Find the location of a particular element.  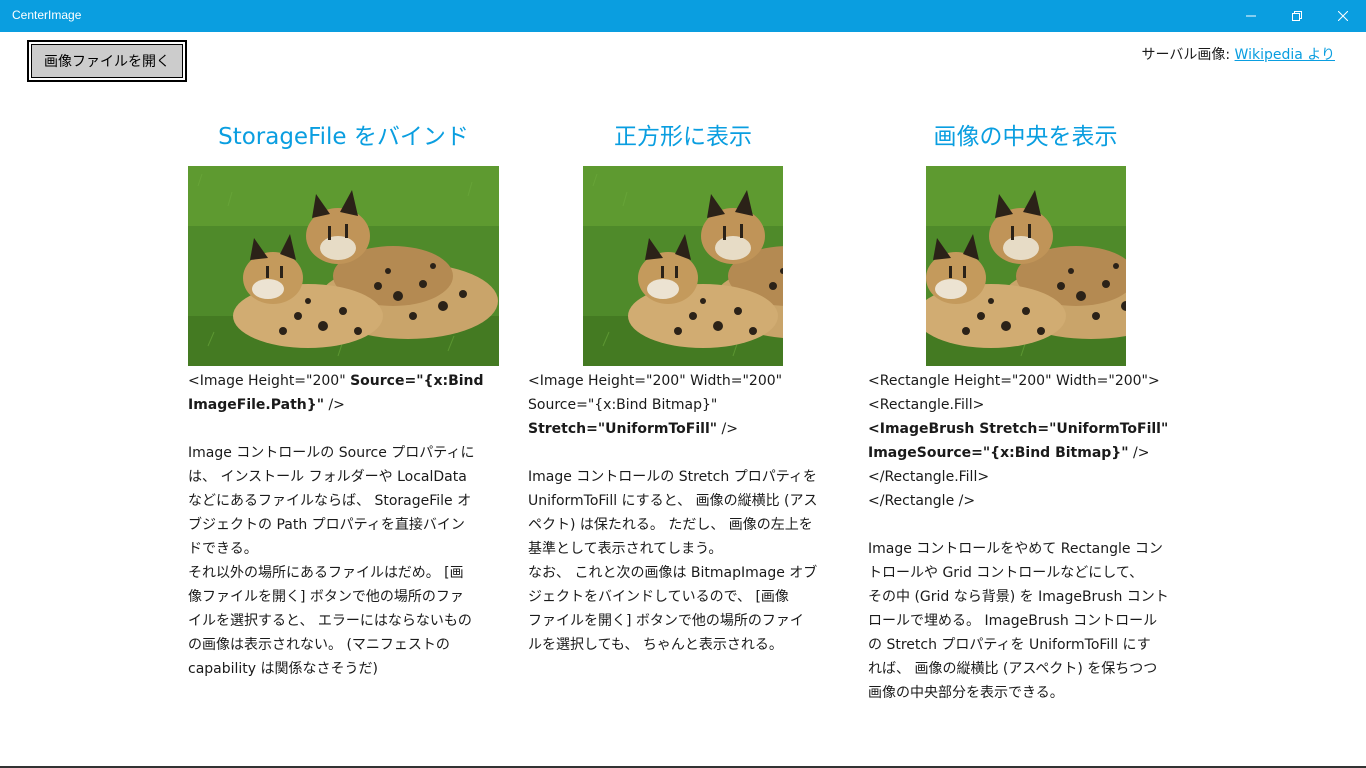

code-text: <Image Height="200" is located at coordinates (269, 381).